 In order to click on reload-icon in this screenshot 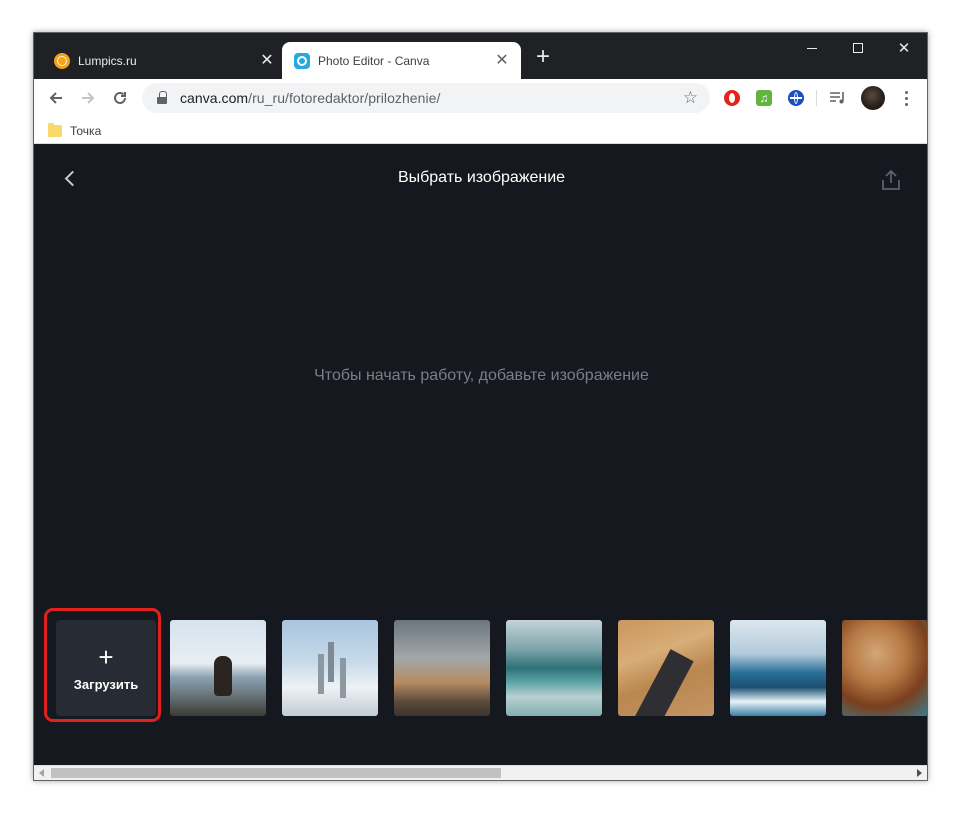, I will do `click(120, 97)`.